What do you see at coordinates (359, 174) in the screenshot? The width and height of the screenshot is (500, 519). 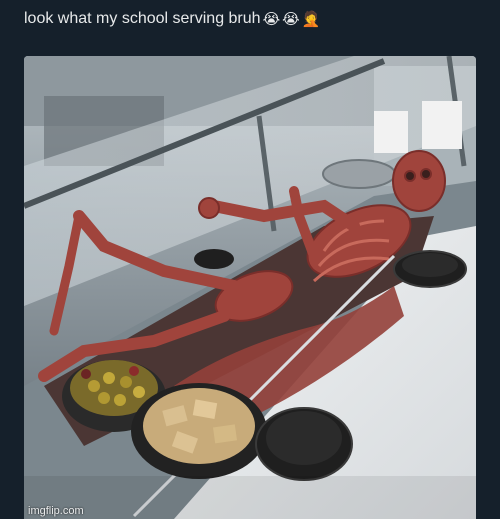 I see `back-serving-tray` at bounding box center [359, 174].